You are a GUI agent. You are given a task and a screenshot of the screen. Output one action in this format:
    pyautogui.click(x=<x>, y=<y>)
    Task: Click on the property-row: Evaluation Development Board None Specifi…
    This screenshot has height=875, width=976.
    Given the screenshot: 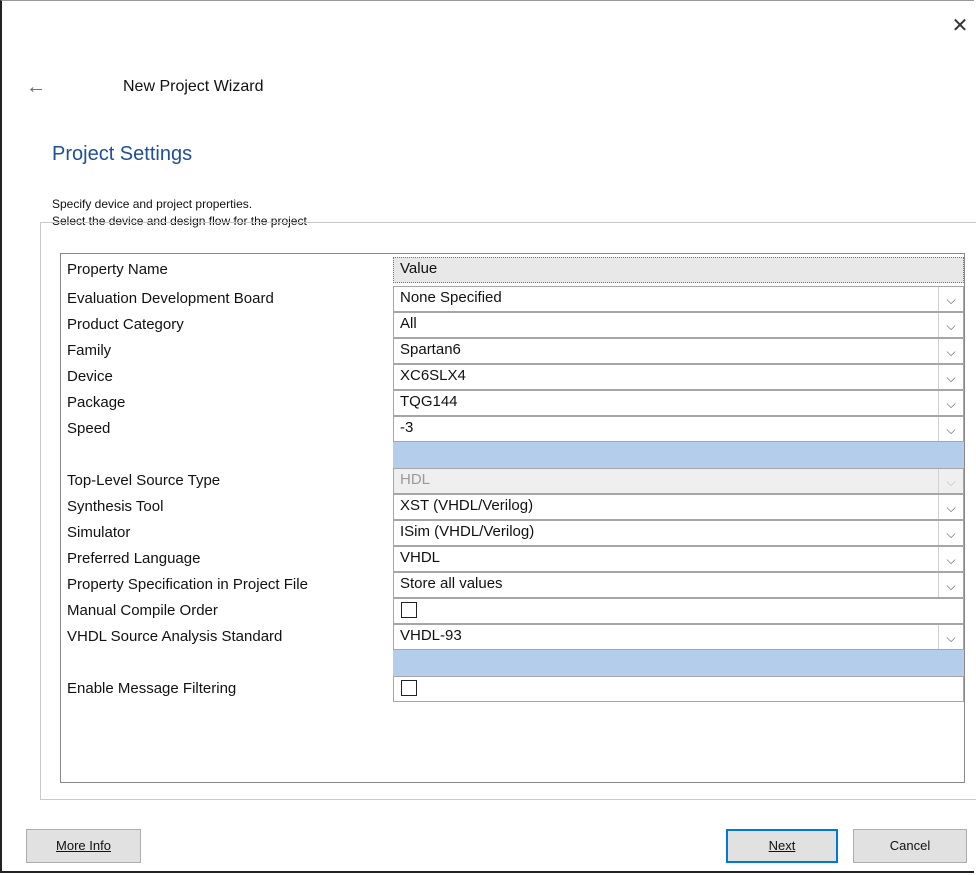 What is the action you would take?
    pyautogui.click(x=512, y=299)
    